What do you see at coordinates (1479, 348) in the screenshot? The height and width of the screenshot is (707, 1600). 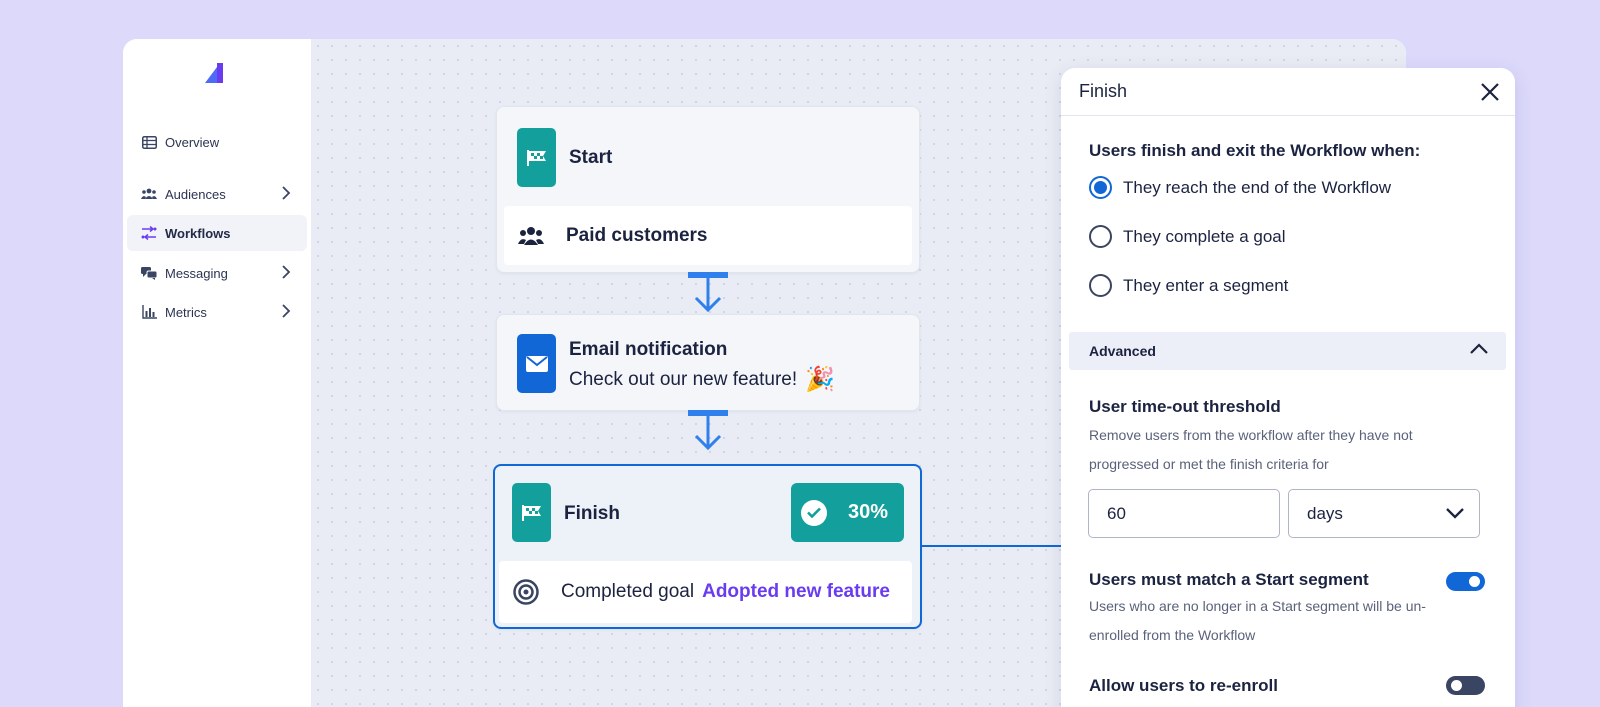 I see `chevron-up-icon` at bounding box center [1479, 348].